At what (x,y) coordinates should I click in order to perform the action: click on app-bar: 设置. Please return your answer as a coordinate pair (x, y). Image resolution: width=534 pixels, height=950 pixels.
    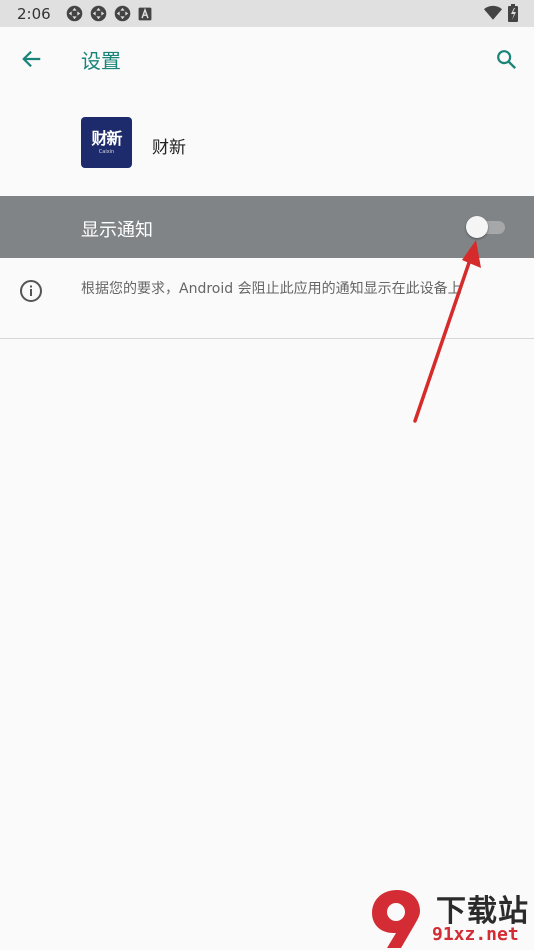
    Looking at the image, I should click on (267, 59).